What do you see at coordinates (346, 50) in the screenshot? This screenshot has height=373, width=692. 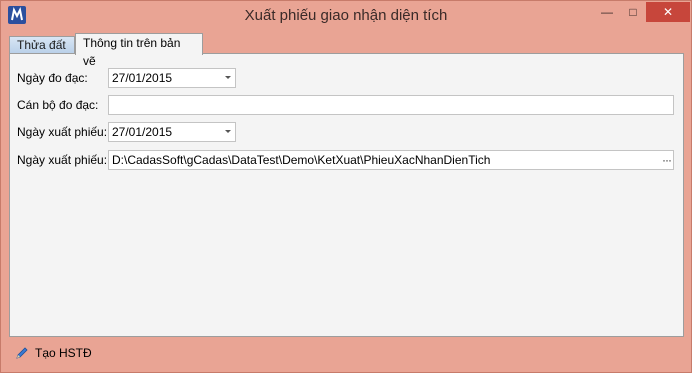 I see `tab-strip: Thửa đất Thông tin trên bản vẽ` at bounding box center [346, 50].